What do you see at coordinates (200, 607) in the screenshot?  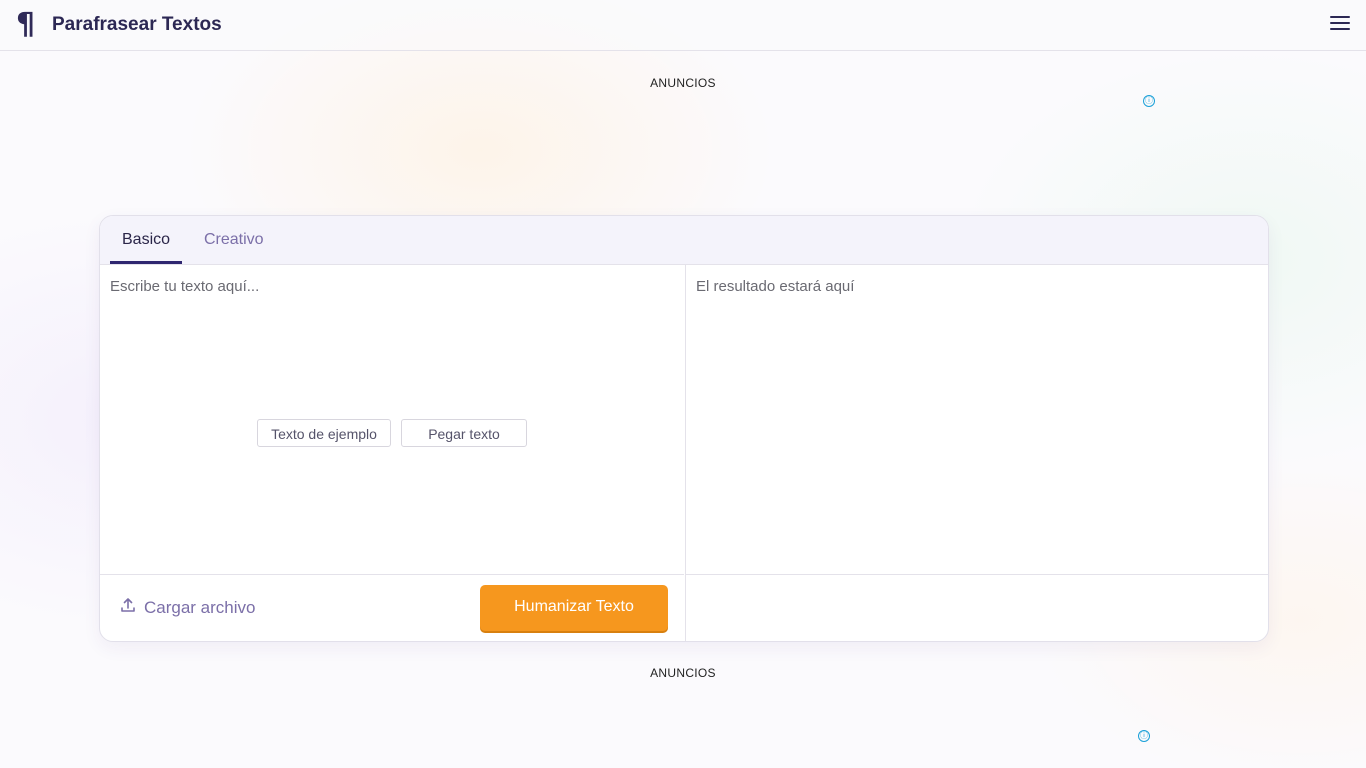 I see `upload-label: Cargar archivo` at bounding box center [200, 607].